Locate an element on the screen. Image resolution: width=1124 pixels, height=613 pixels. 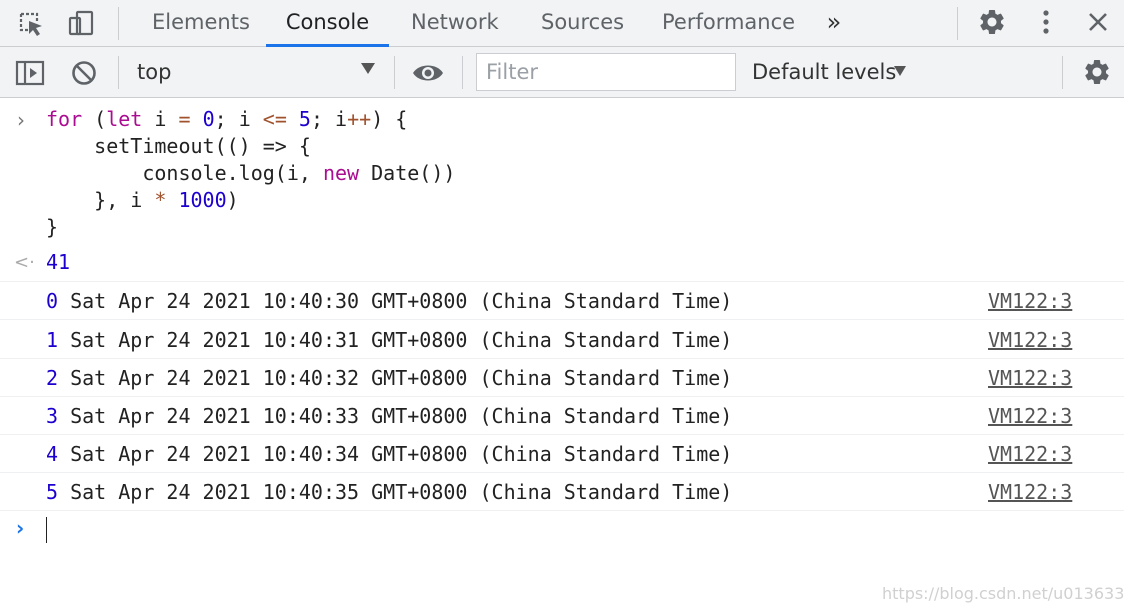
eye-icon is located at coordinates (428, 73).